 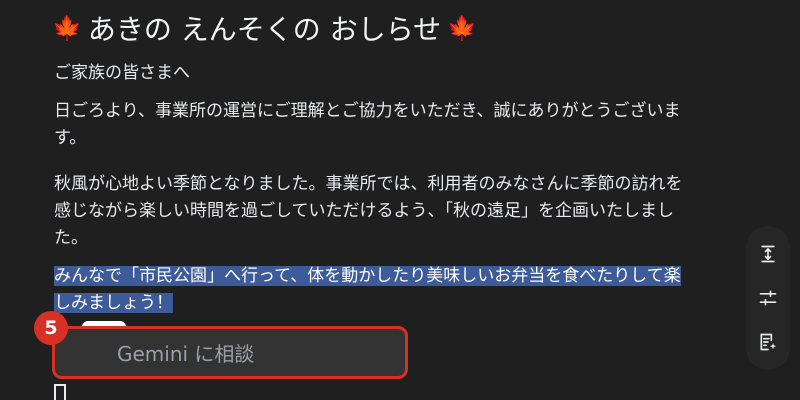 I want to click on page-title-text: あきの えんそくの おしらせ, so click(x=264, y=29).